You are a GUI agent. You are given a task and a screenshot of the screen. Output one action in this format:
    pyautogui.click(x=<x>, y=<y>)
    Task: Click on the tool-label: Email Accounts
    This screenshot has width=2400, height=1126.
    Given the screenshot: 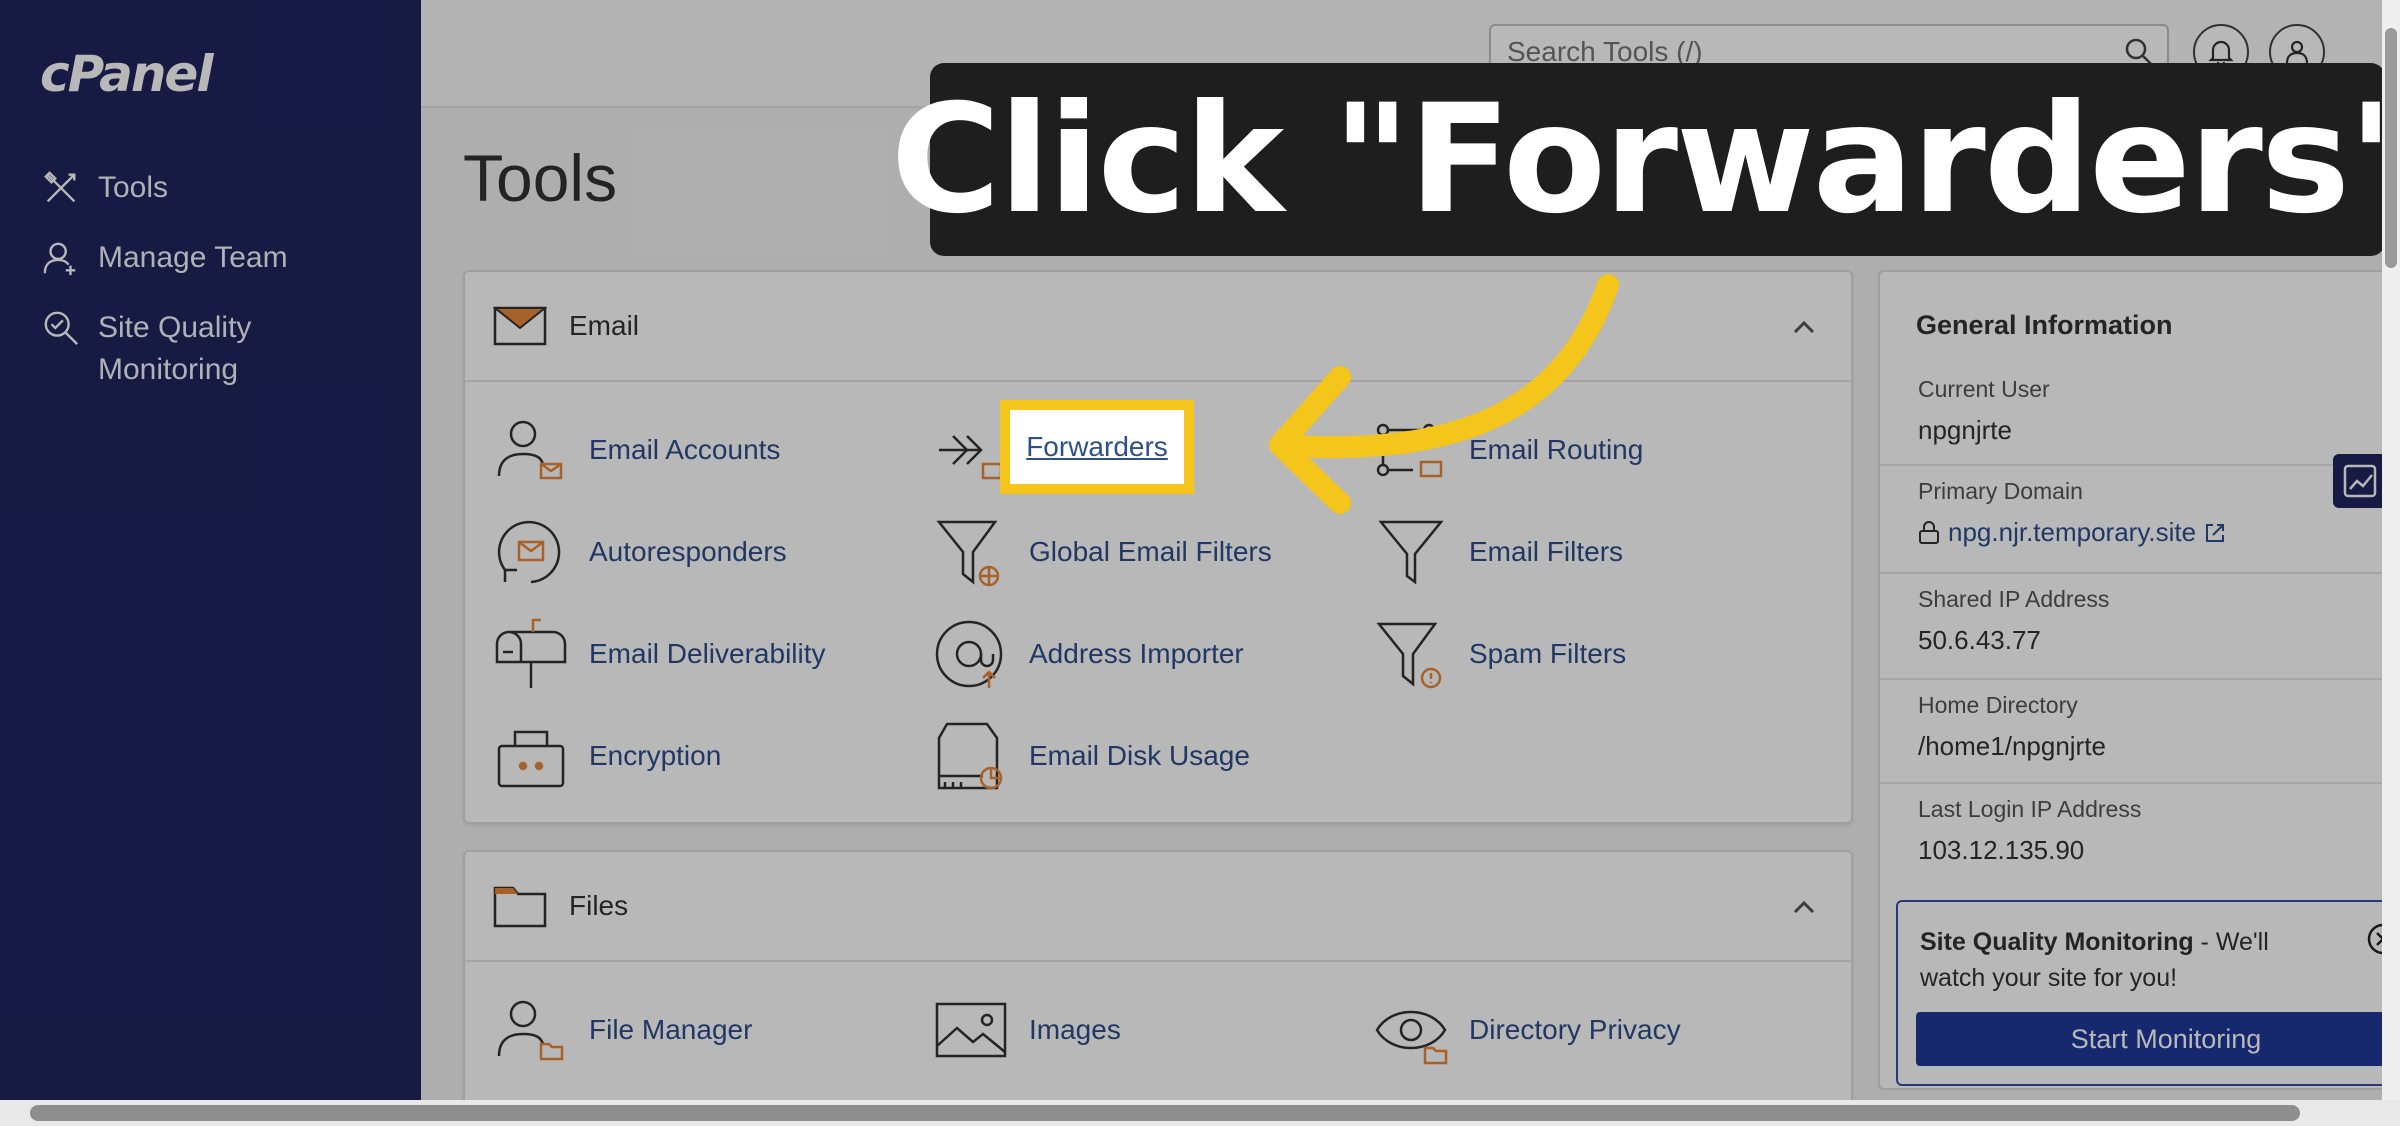 What is the action you would take?
    pyautogui.click(x=685, y=449)
    